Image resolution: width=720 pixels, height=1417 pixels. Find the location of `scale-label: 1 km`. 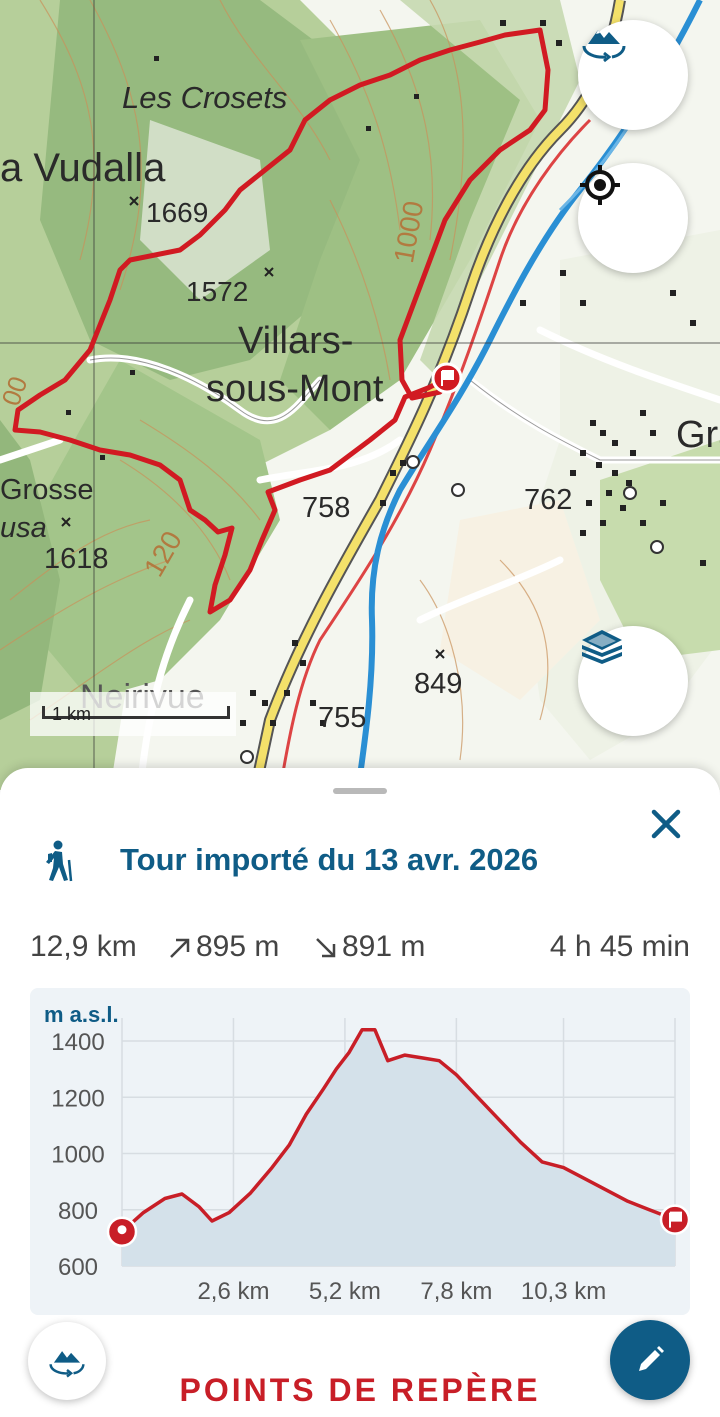

scale-label: 1 km is located at coordinates (72, 714).